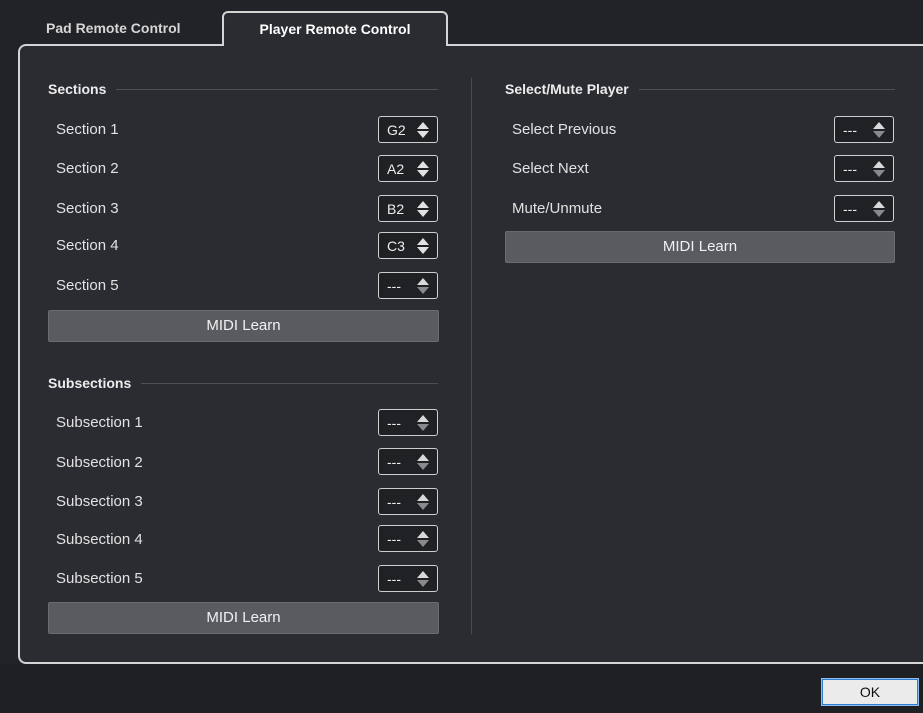  What do you see at coordinates (99, 462) in the screenshot?
I see `subsection-2-label: Subsection 2` at bounding box center [99, 462].